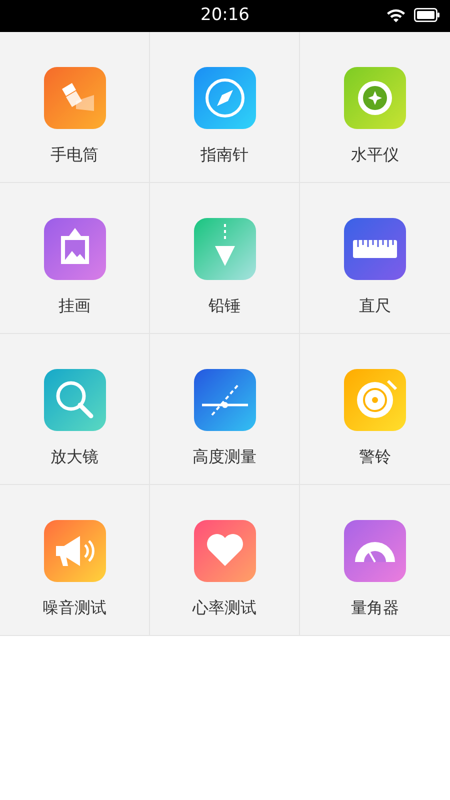 Image resolution: width=450 pixels, height=800 pixels. What do you see at coordinates (225, 16) in the screenshot?
I see `status-time: 20:16` at bounding box center [225, 16].